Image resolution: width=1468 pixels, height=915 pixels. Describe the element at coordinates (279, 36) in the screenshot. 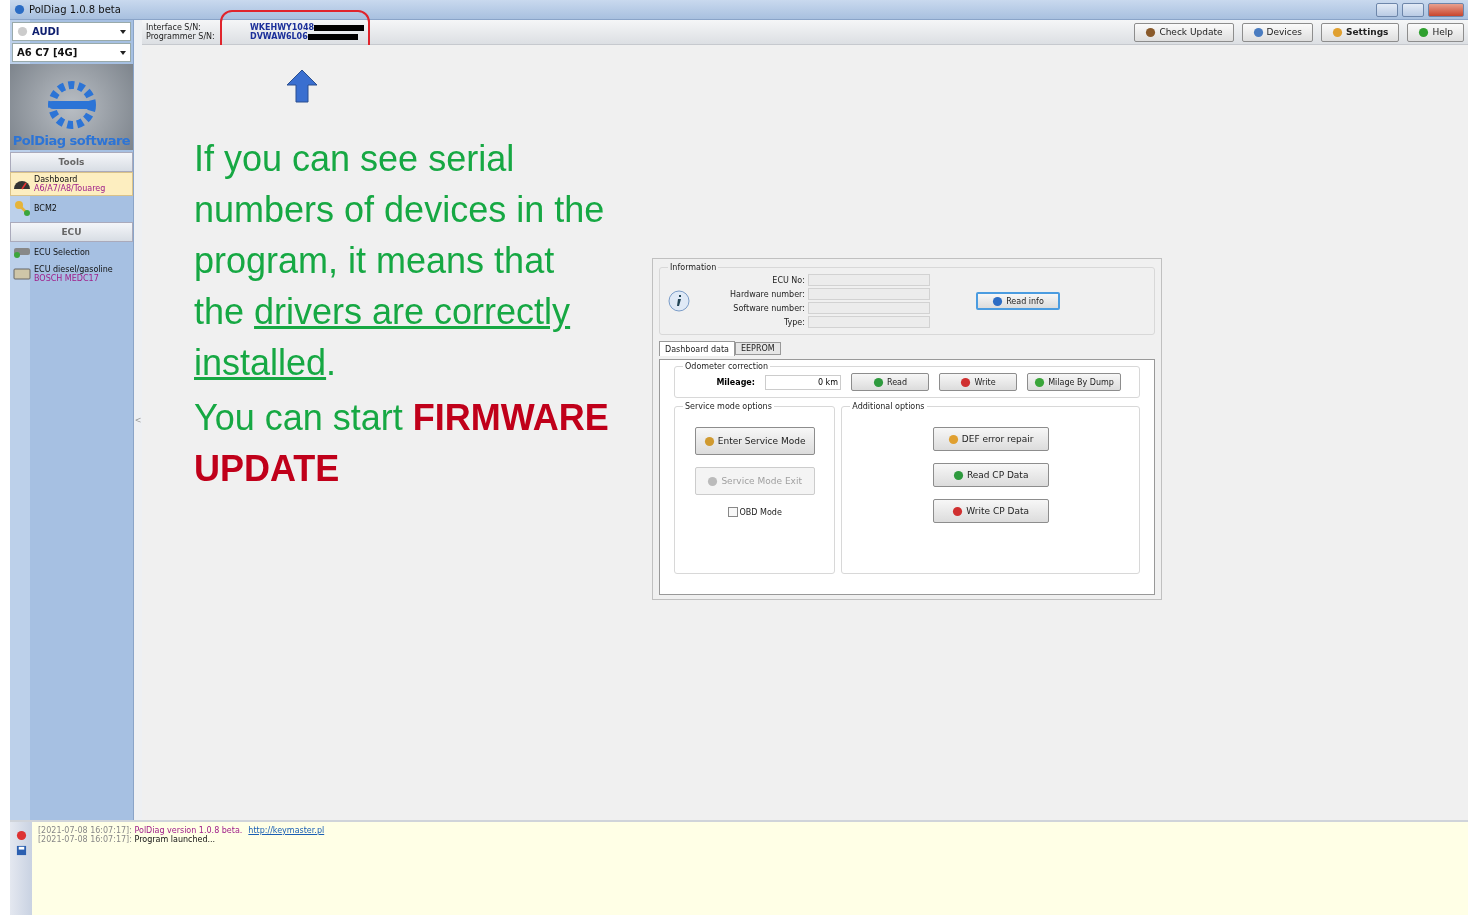

I see `serial-number: DVWAW6L06` at that location.